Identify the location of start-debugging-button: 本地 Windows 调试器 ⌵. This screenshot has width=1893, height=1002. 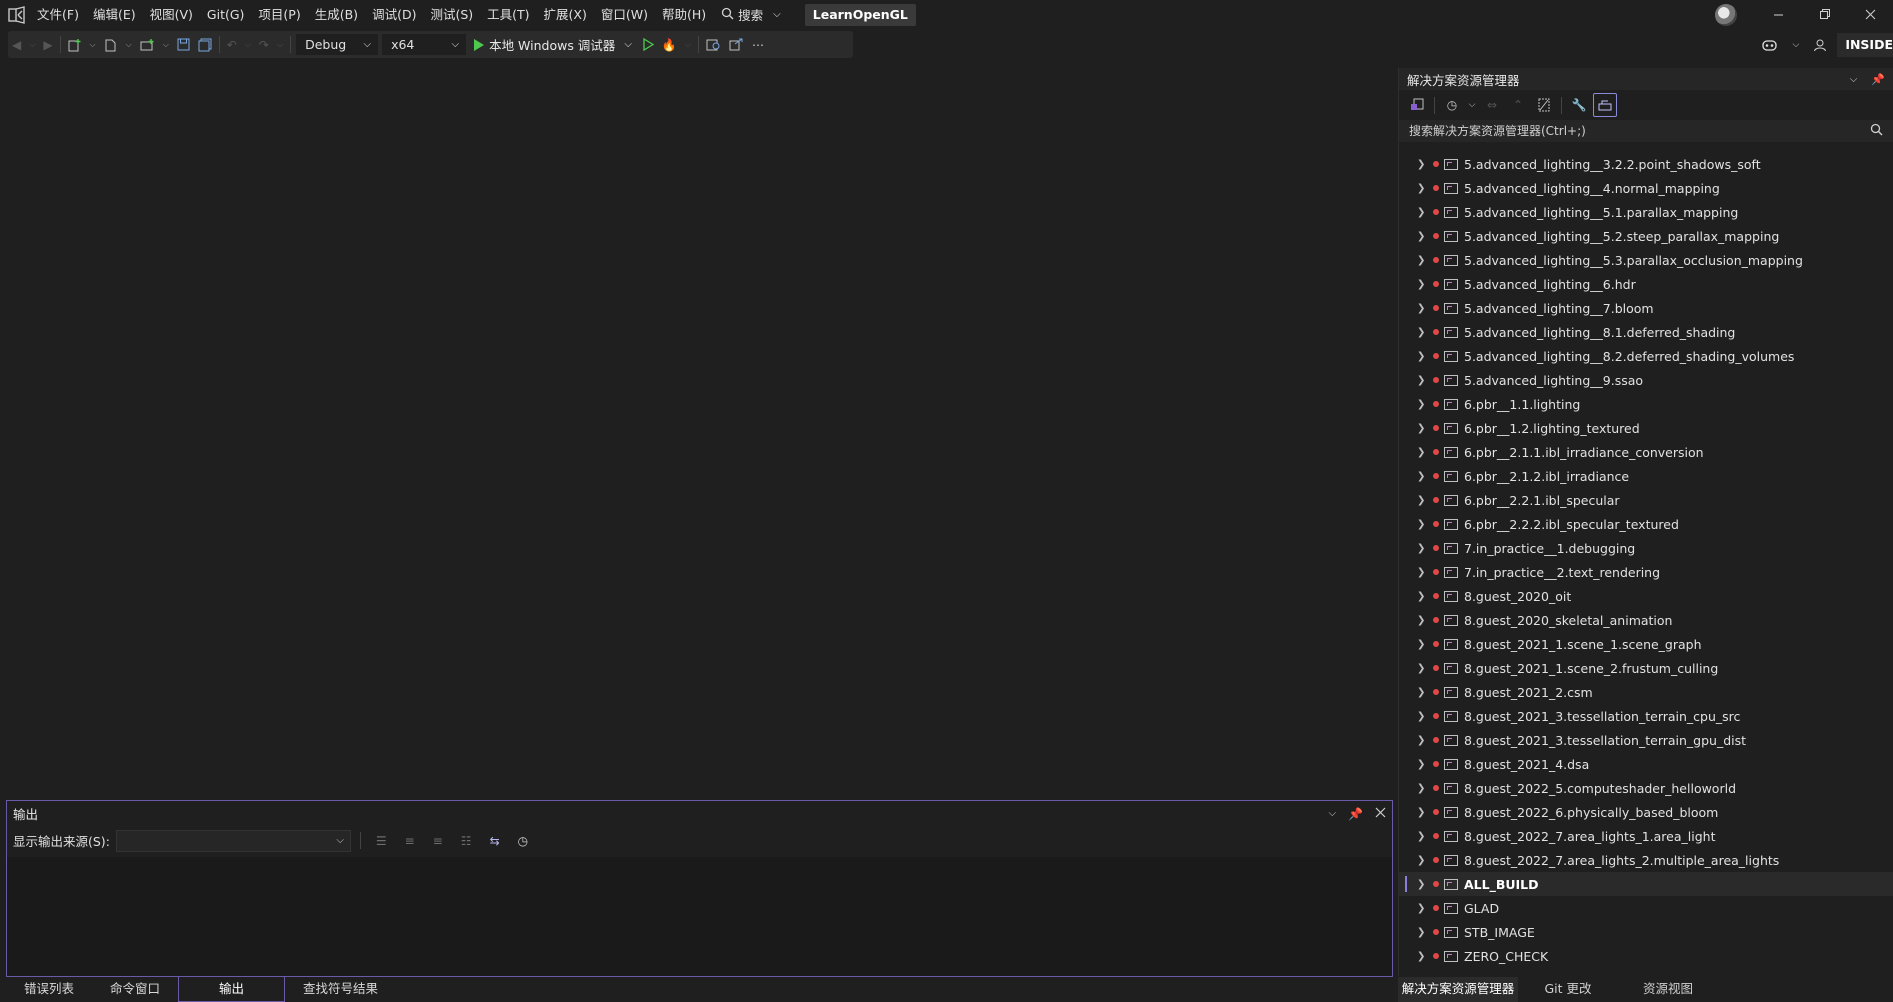
(553, 44).